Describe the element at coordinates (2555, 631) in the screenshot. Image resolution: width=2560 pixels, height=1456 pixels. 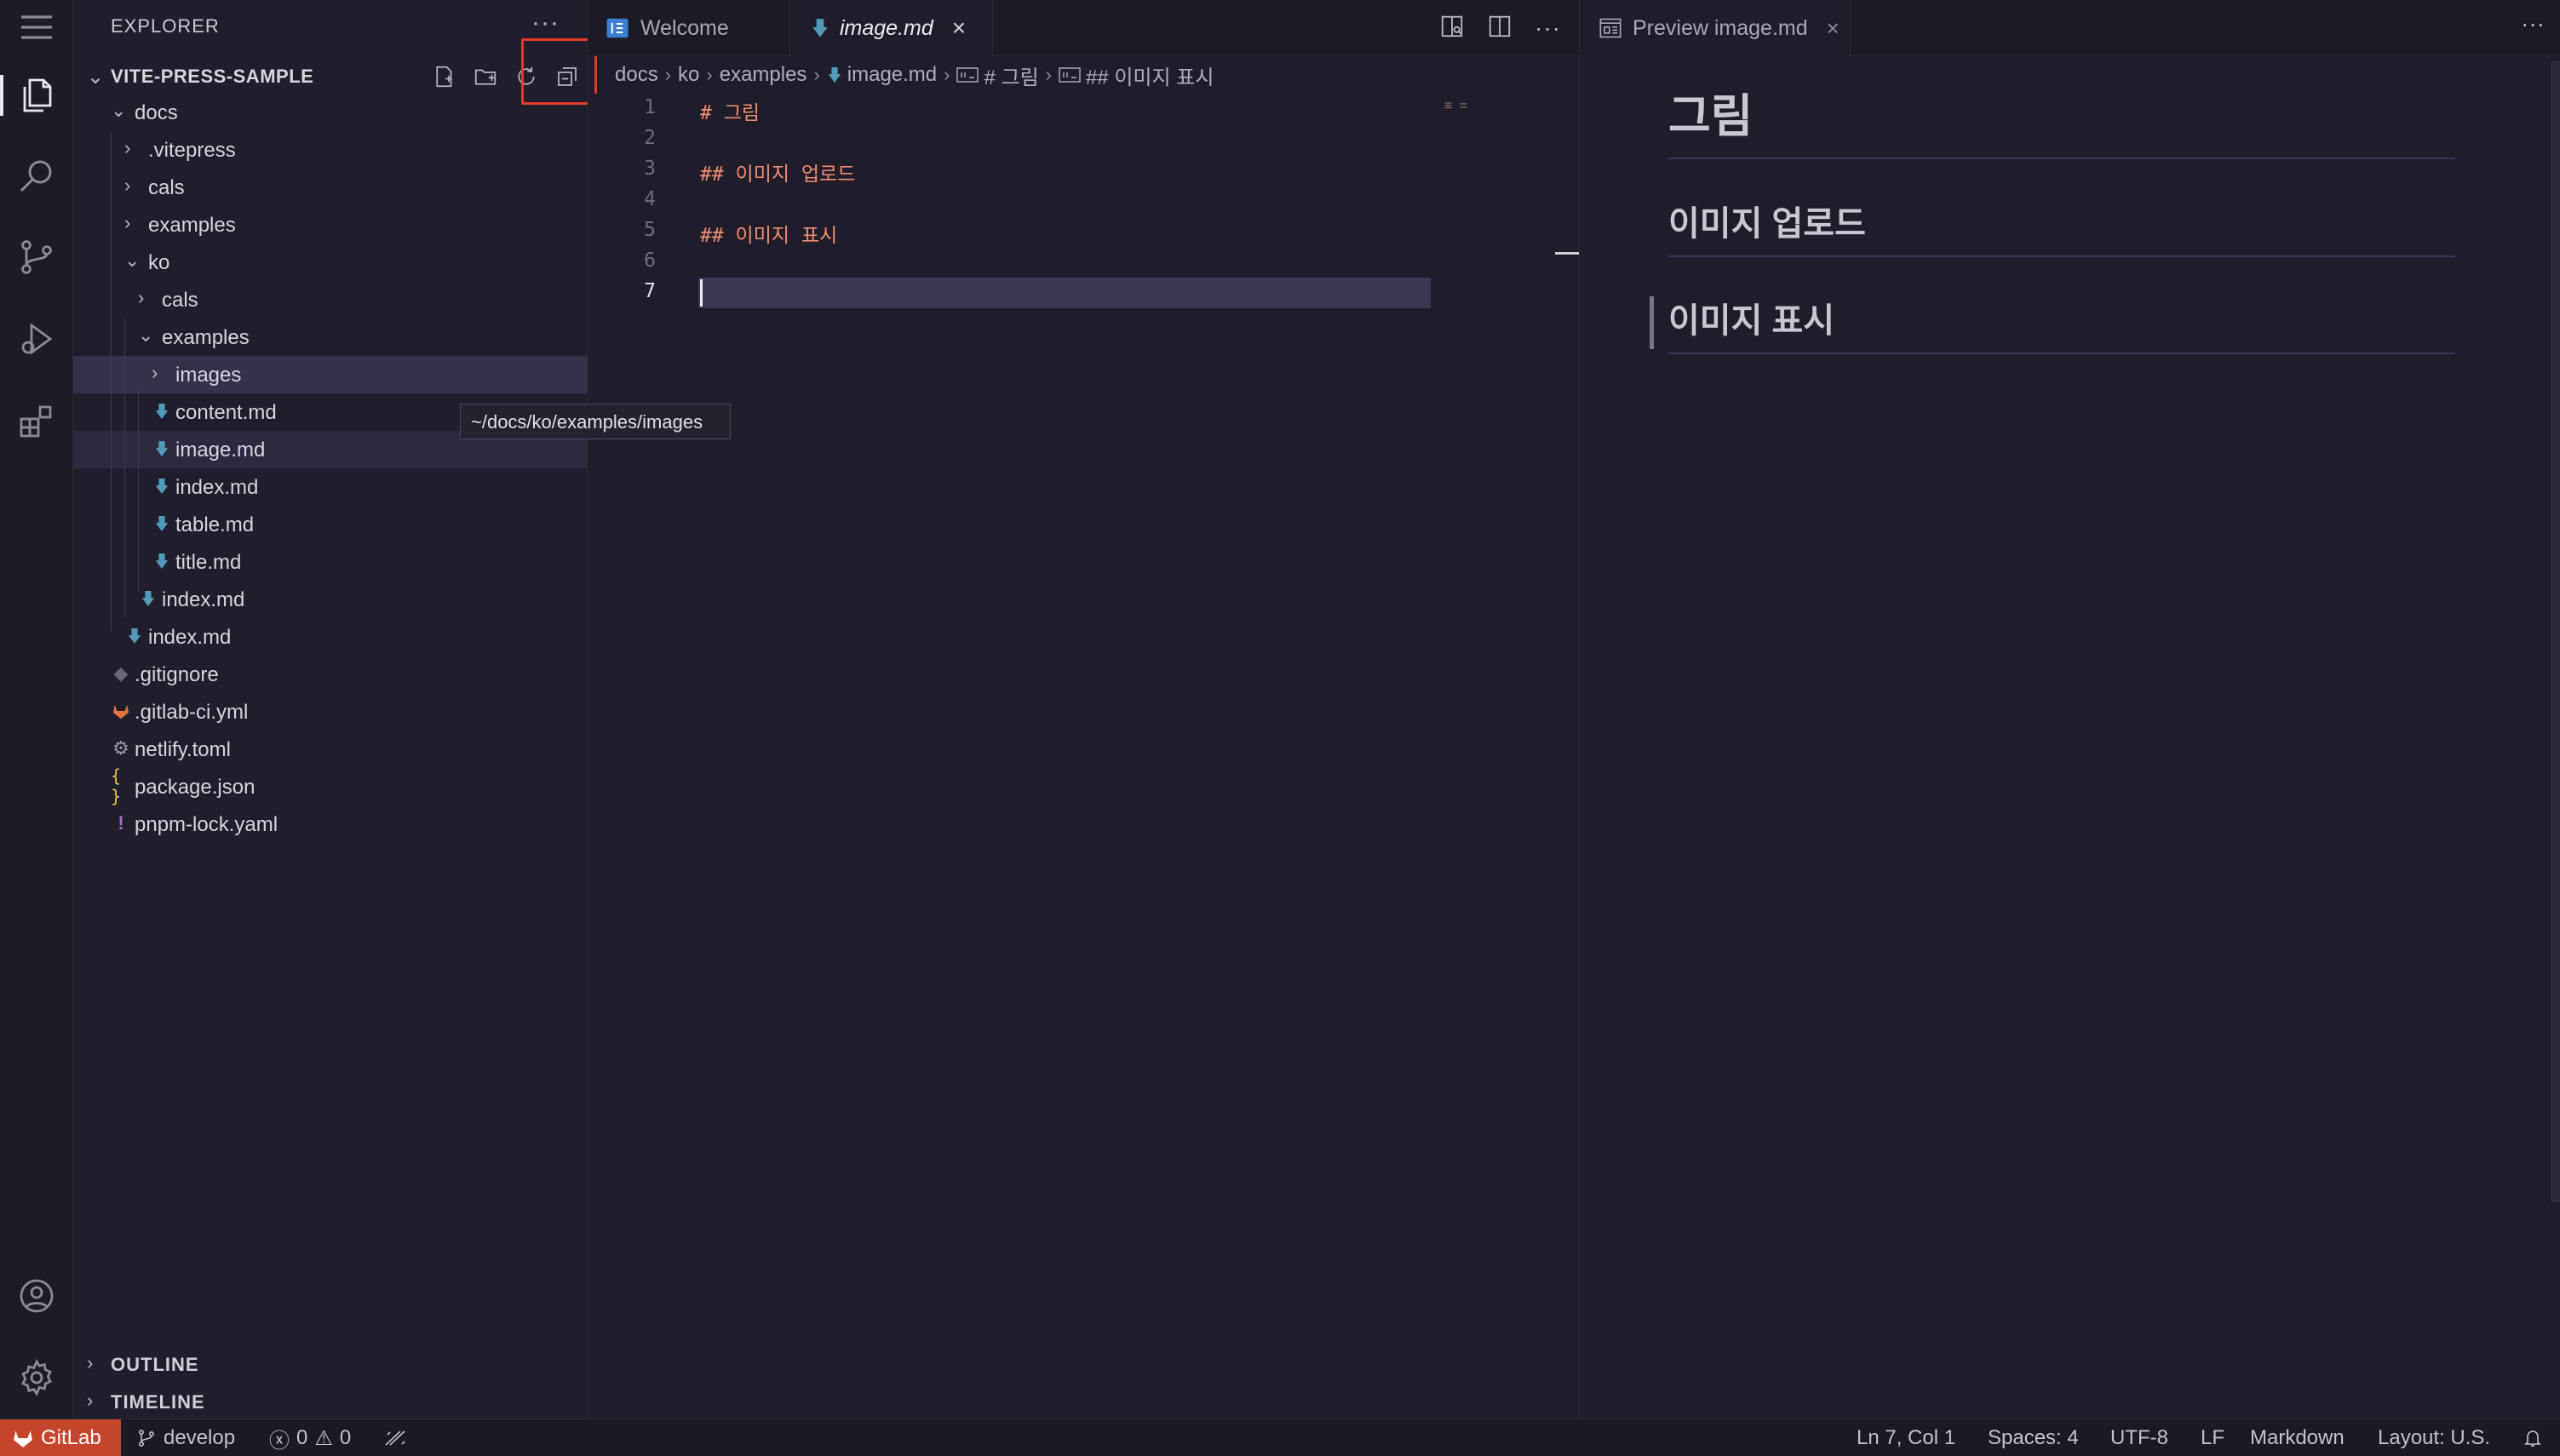
I see `preview-scrollbar` at that location.